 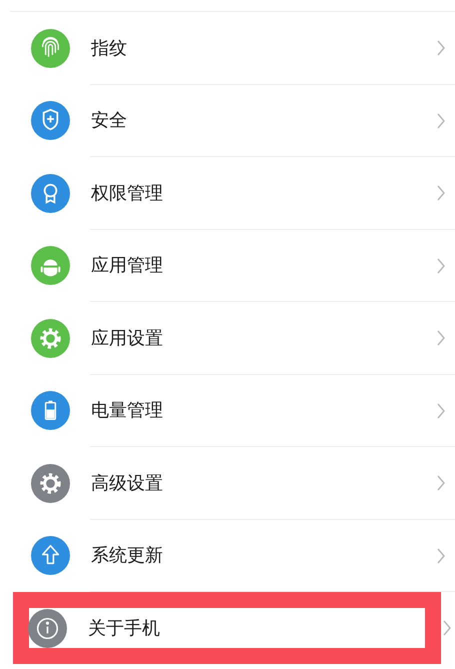 What do you see at coordinates (127, 411) in the screenshot?
I see `item-label: 电量管理` at bounding box center [127, 411].